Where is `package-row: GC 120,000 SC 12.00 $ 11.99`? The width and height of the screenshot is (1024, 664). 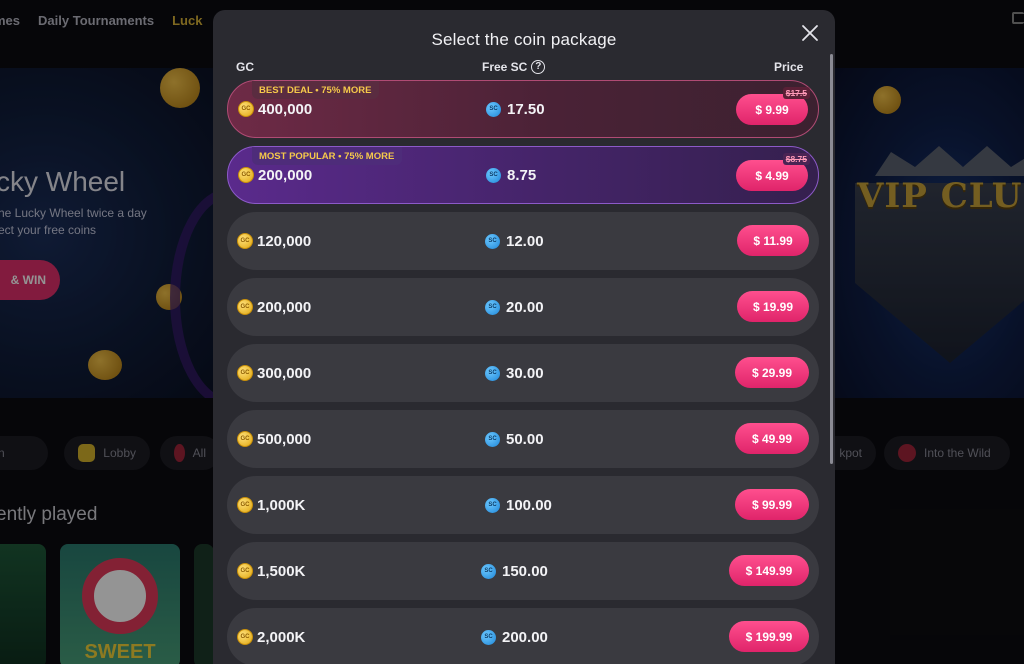
package-row: GC 120,000 SC 12.00 $ 11.99 is located at coordinates (523, 241).